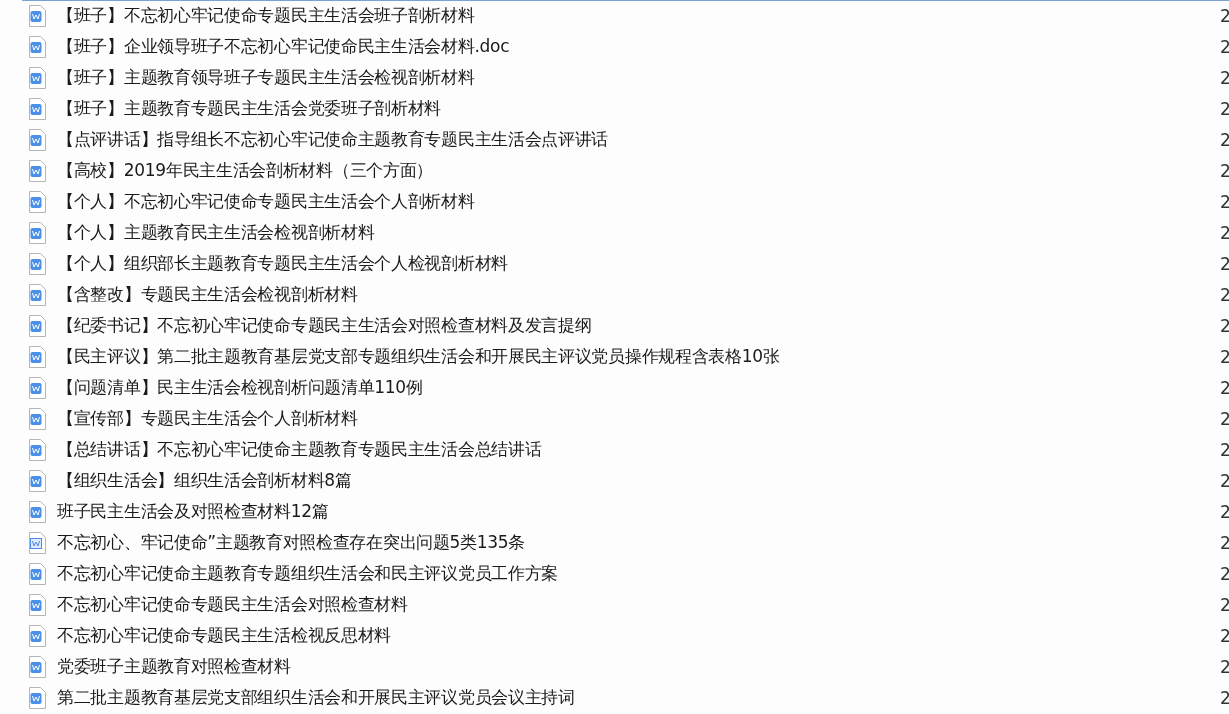  I want to click on file-name: 党委班子主题教育对照检查材料, so click(174, 666).